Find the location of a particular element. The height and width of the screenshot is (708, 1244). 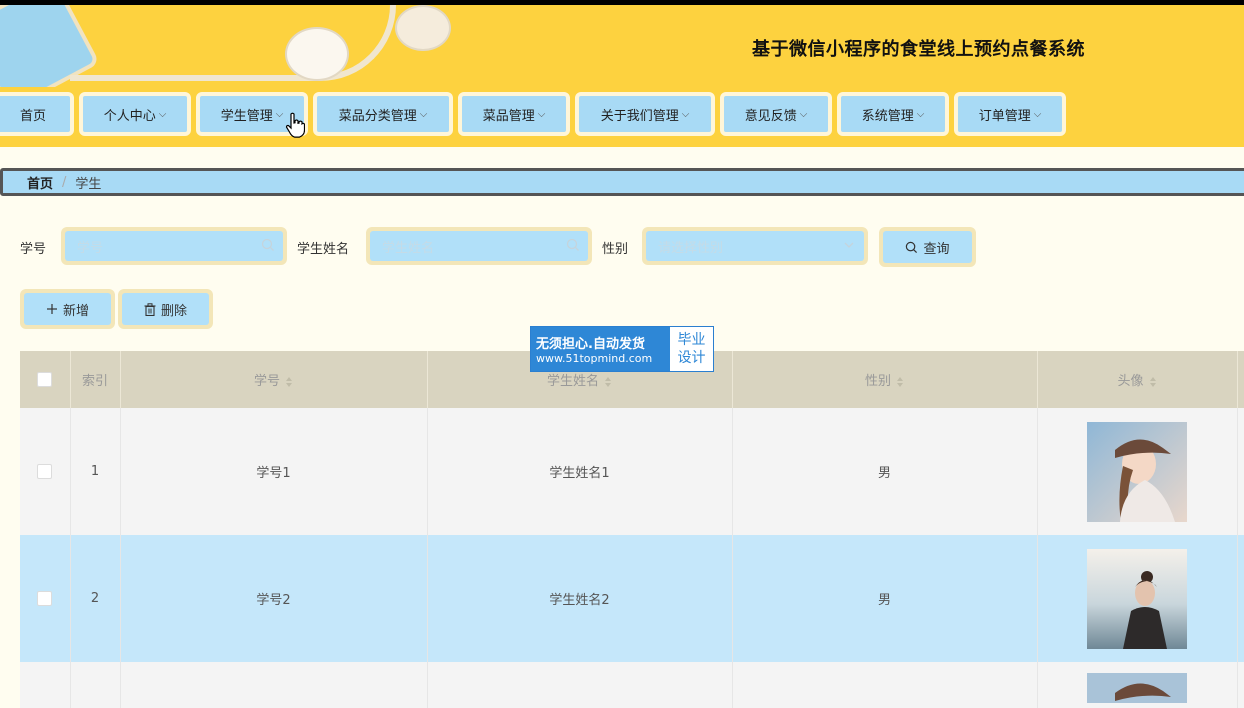

nav-item-label: 学生管理 is located at coordinates (246, 116).